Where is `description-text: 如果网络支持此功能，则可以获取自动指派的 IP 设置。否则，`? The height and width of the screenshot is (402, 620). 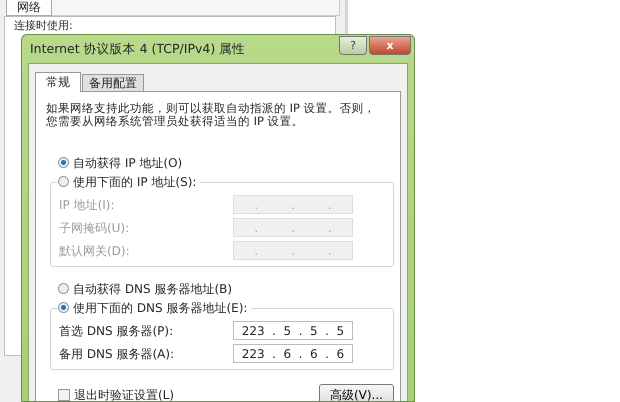 description-text: 如果网络支持此功能，则可以获取自动指派的 IP 设置。否则， is located at coordinates (211, 108).